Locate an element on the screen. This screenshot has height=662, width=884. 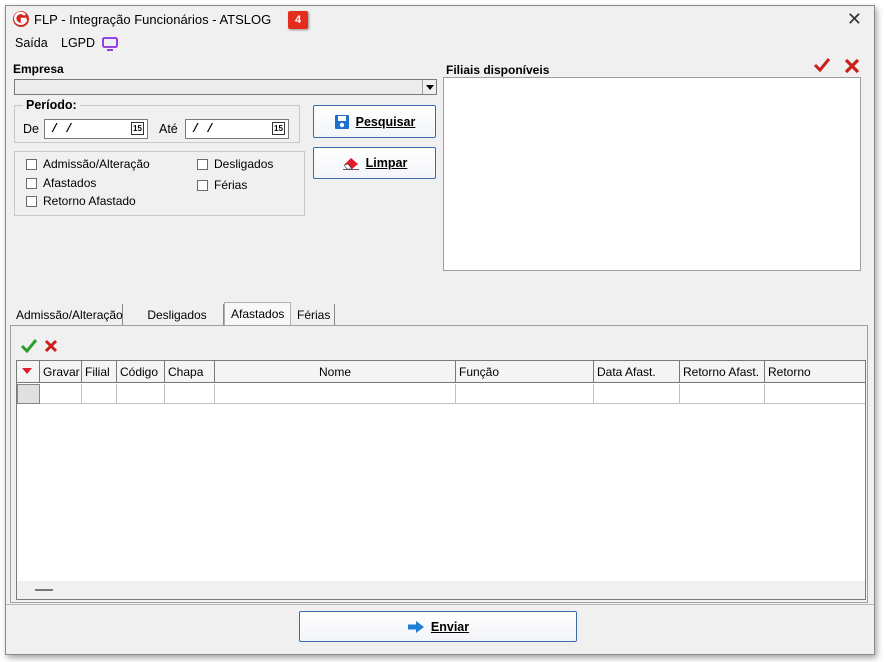
step-badge: 4 is located at coordinates (298, 20).